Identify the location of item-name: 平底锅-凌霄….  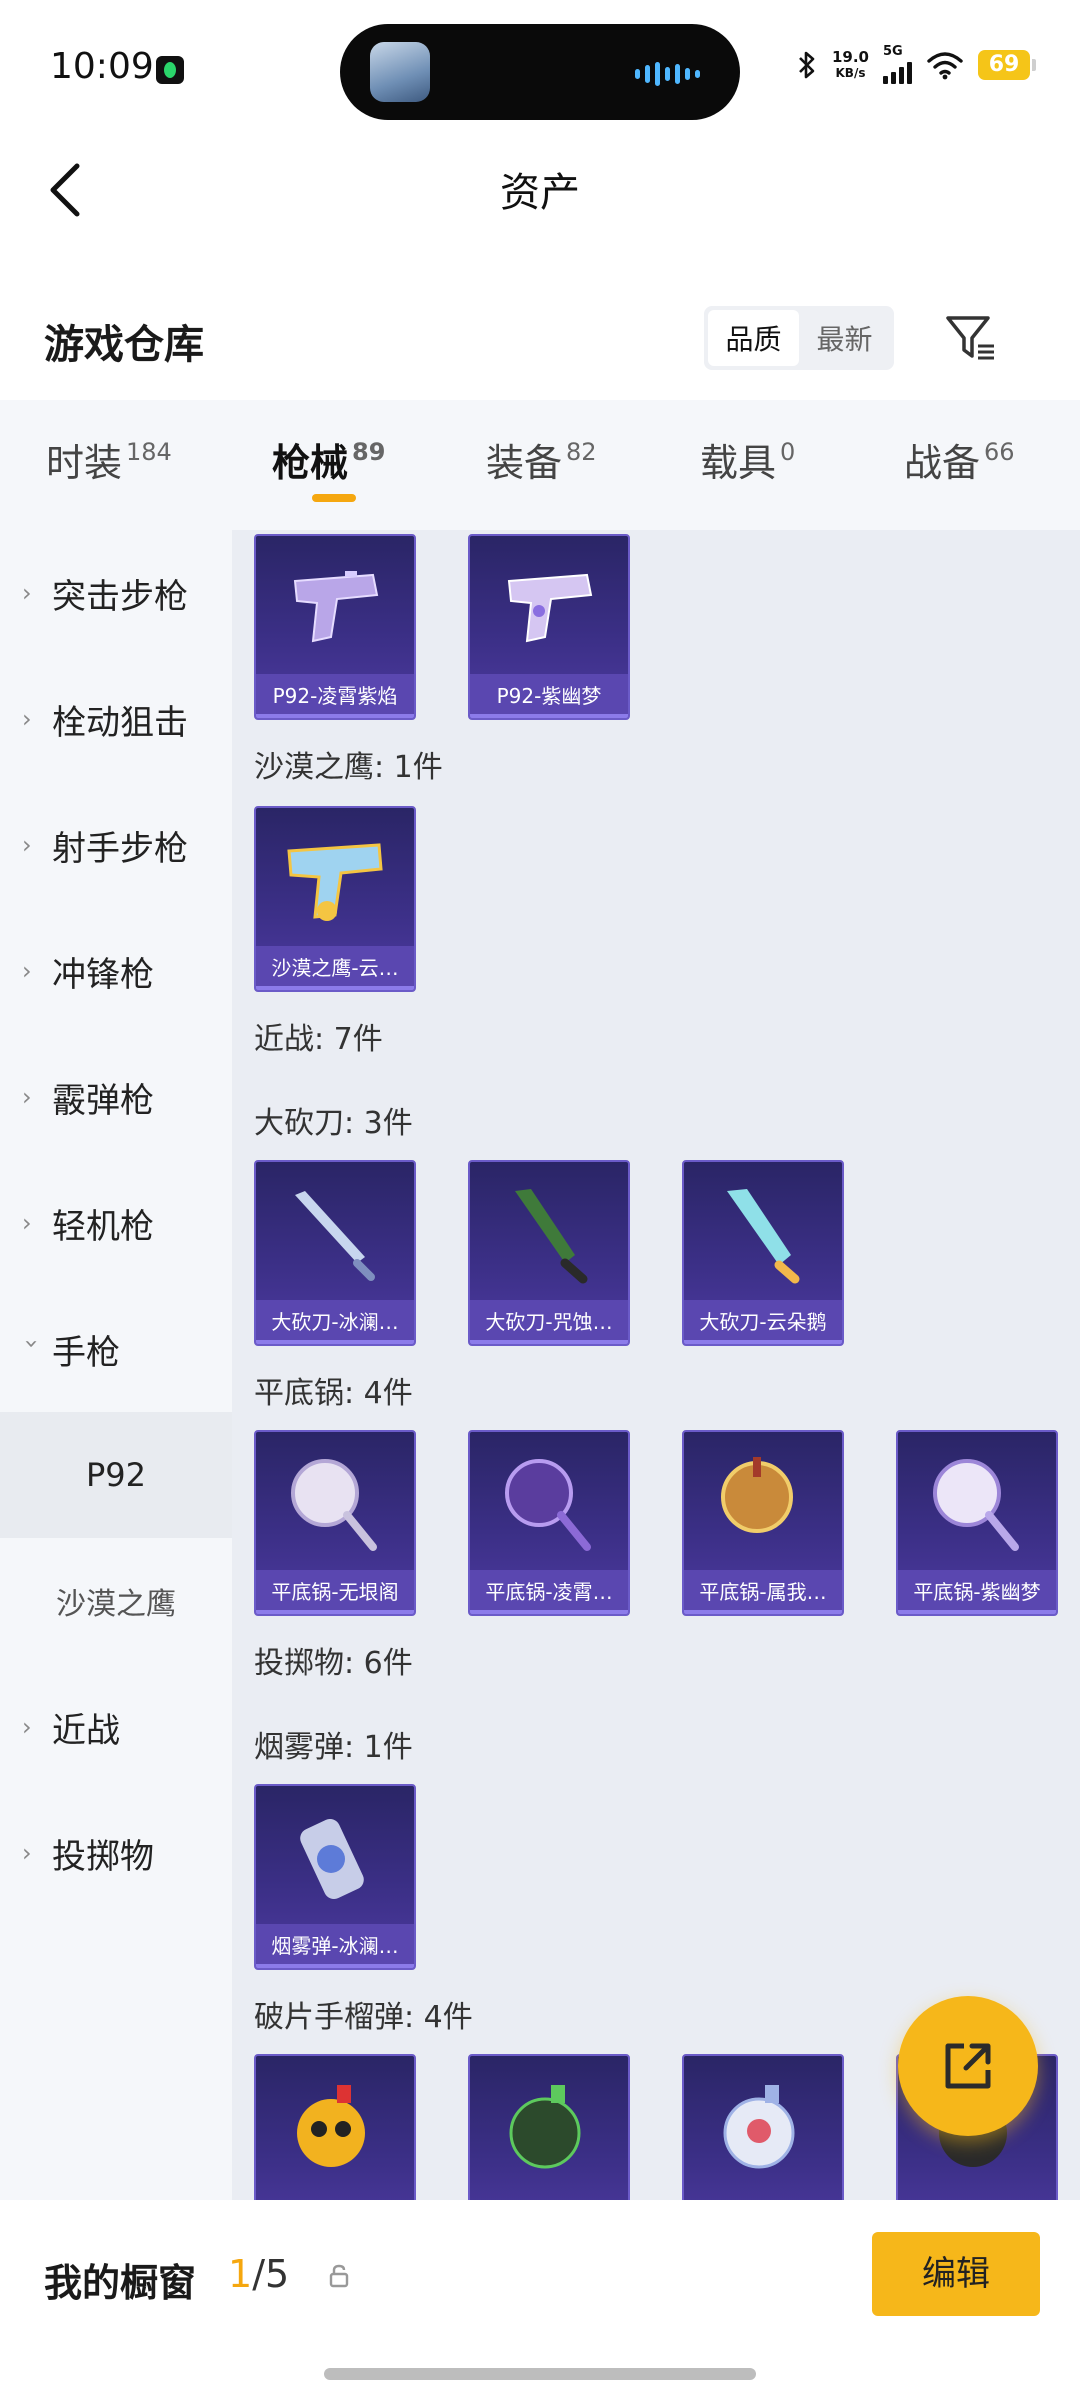
(549, 1592).